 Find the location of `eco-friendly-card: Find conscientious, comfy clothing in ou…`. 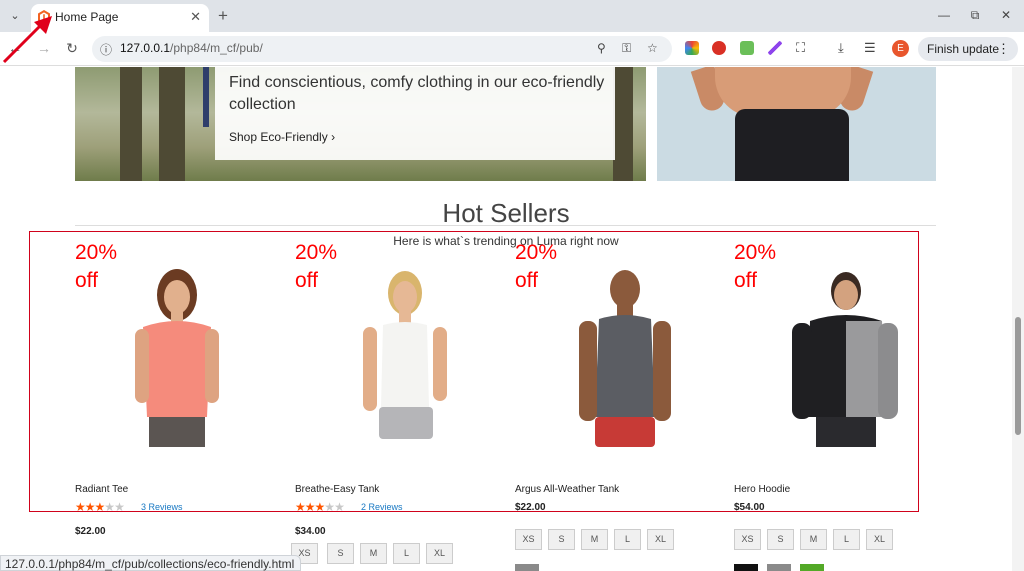

eco-friendly-card: Find conscientious, comfy clothing in ou… is located at coordinates (415, 113).